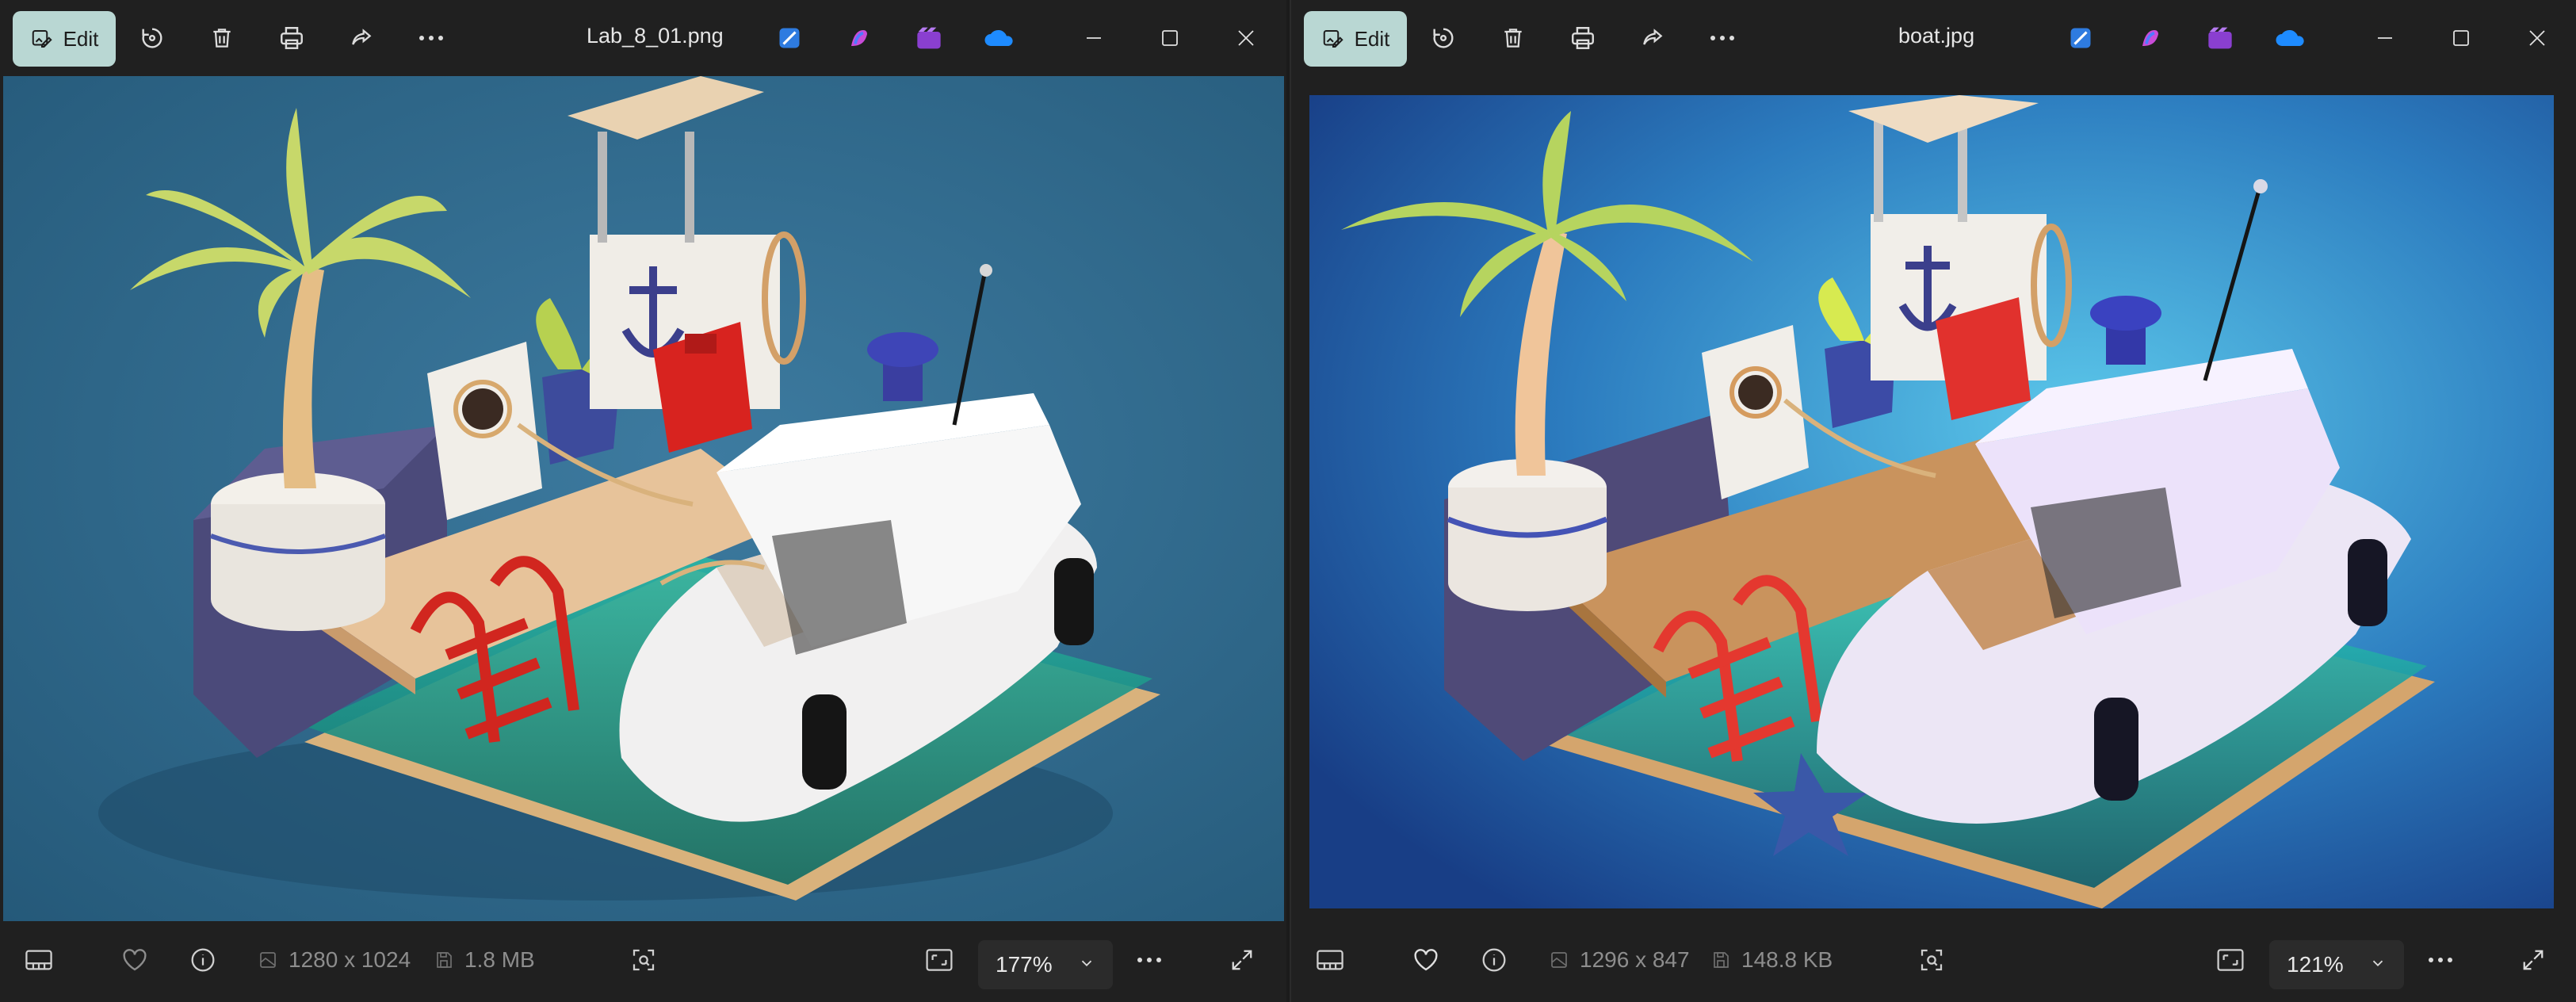 The height and width of the screenshot is (1002, 2576). What do you see at coordinates (2315, 964) in the screenshot?
I see `zoom-value: 121%` at bounding box center [2315, 964].